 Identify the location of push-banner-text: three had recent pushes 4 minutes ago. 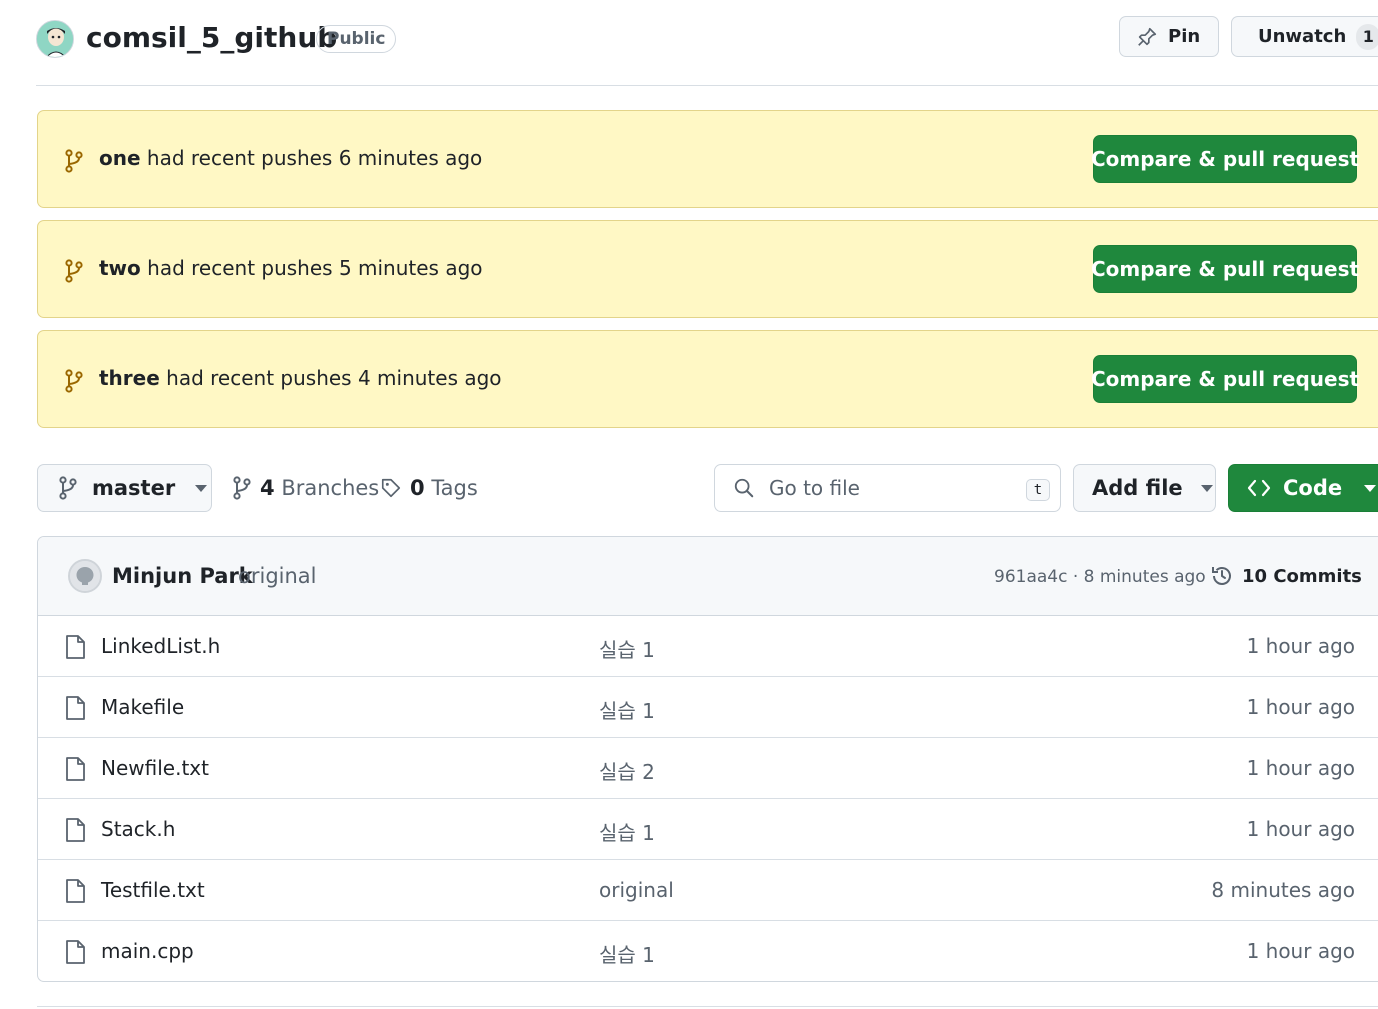
(300, 378).